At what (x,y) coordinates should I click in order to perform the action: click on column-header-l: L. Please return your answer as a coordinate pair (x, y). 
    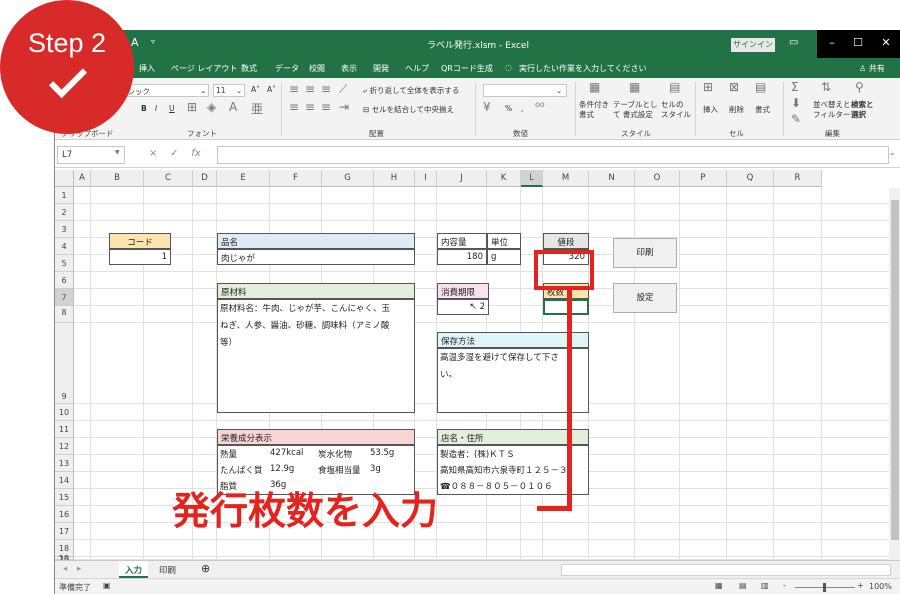
    Looking at the image, I should click on (532, 178).